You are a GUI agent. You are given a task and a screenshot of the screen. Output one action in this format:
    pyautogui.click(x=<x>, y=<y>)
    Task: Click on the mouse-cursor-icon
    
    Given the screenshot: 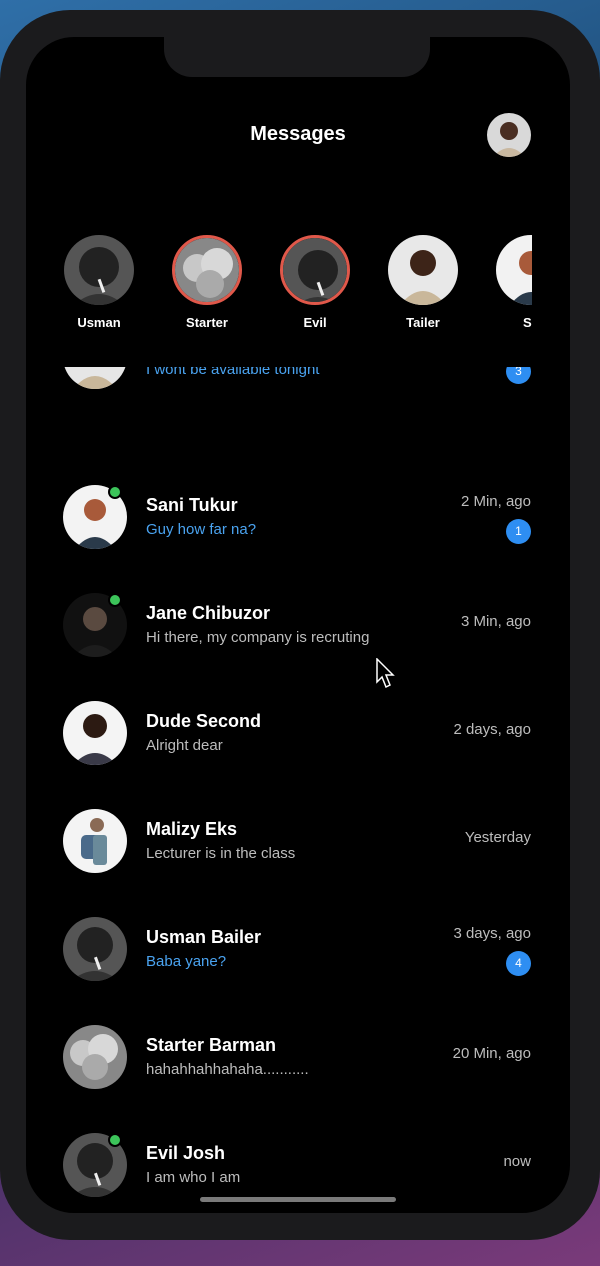 What is the action you would take?
    pyautogui.click(x=385, y=673)
    